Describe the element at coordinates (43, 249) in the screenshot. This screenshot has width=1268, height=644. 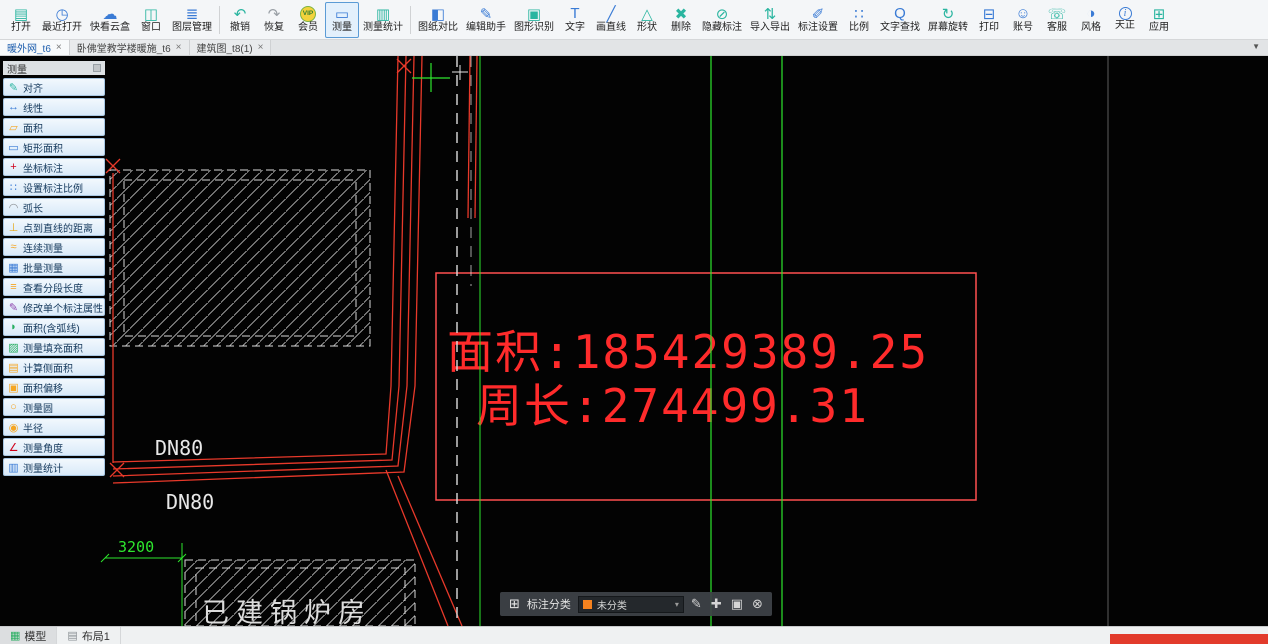
I see `measure-tool-label: 连续测量` at that location.